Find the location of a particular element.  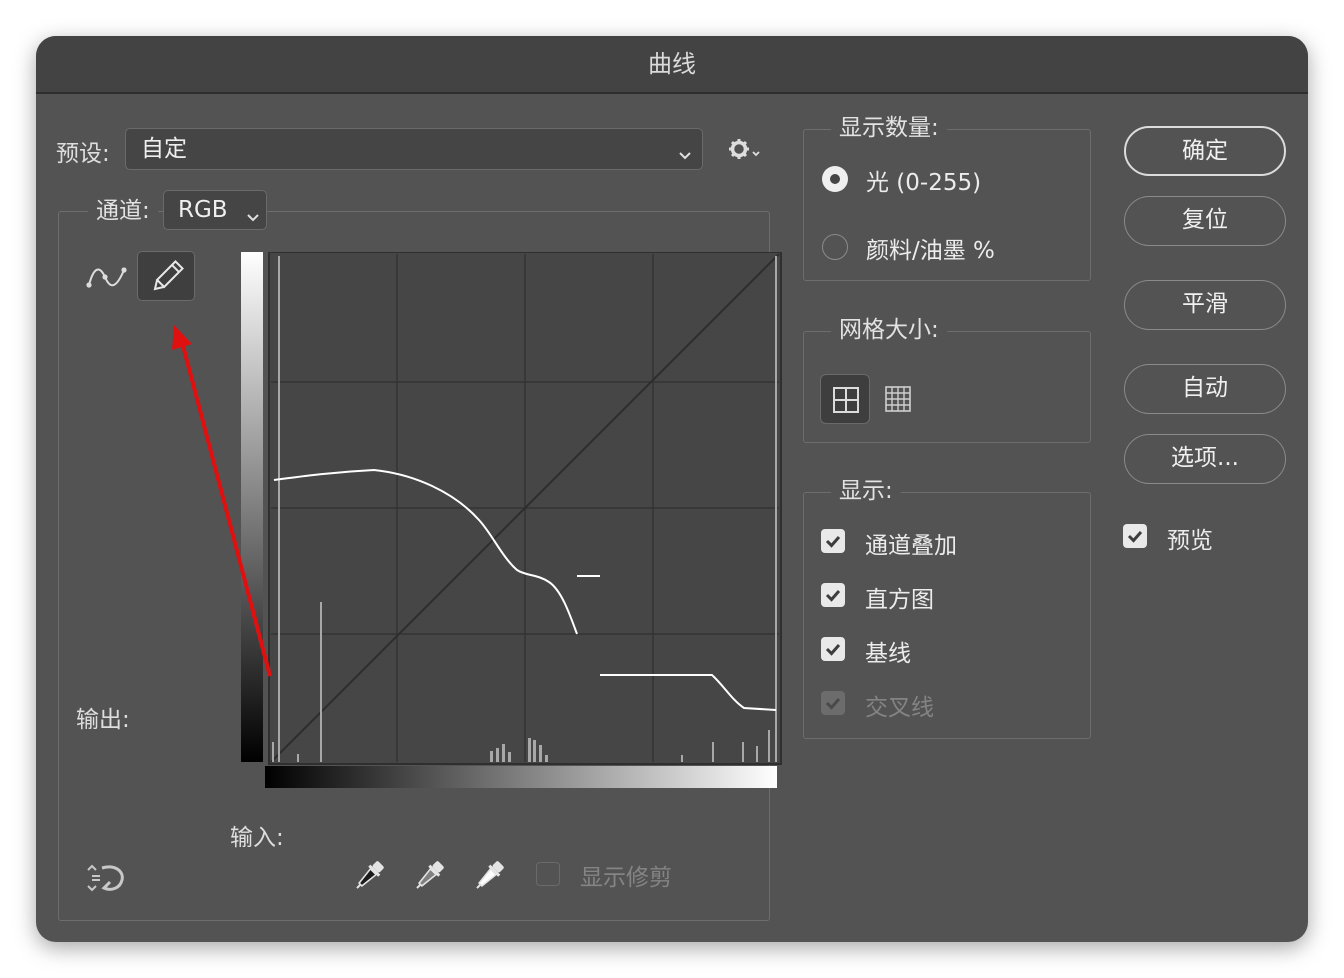

input-gradient-bar is located at coordinates (521, 777).